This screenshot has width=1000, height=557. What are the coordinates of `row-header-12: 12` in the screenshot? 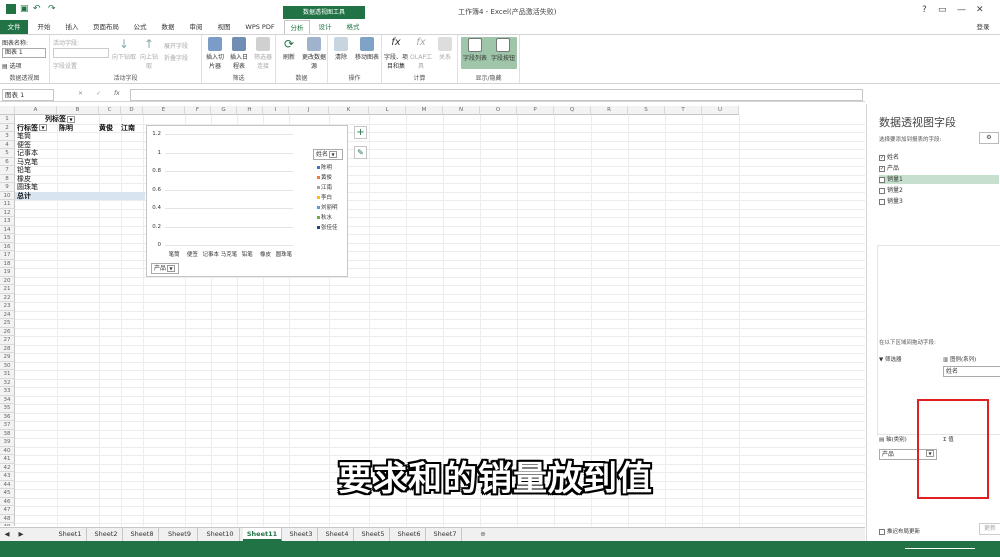 It's located at (7, 212).